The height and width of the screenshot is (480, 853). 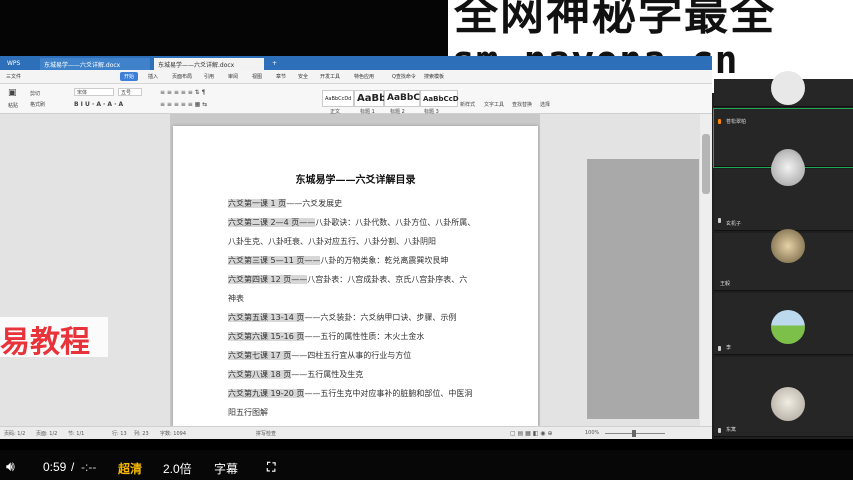 I want to click on menu-home: 开始, so click(x=129, y=76).